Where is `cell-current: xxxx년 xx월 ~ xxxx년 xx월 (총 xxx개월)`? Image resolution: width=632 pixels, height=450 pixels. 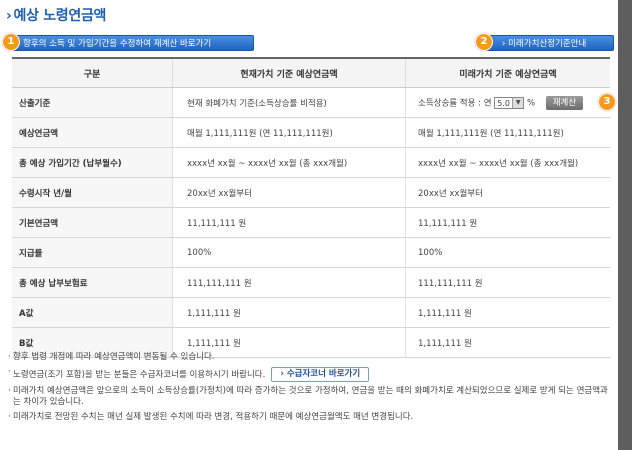
cell-current: xxxx년 xx월 ~ xxxx년 xx월 (총 xxx개월) is located at coordinates (289, 162).